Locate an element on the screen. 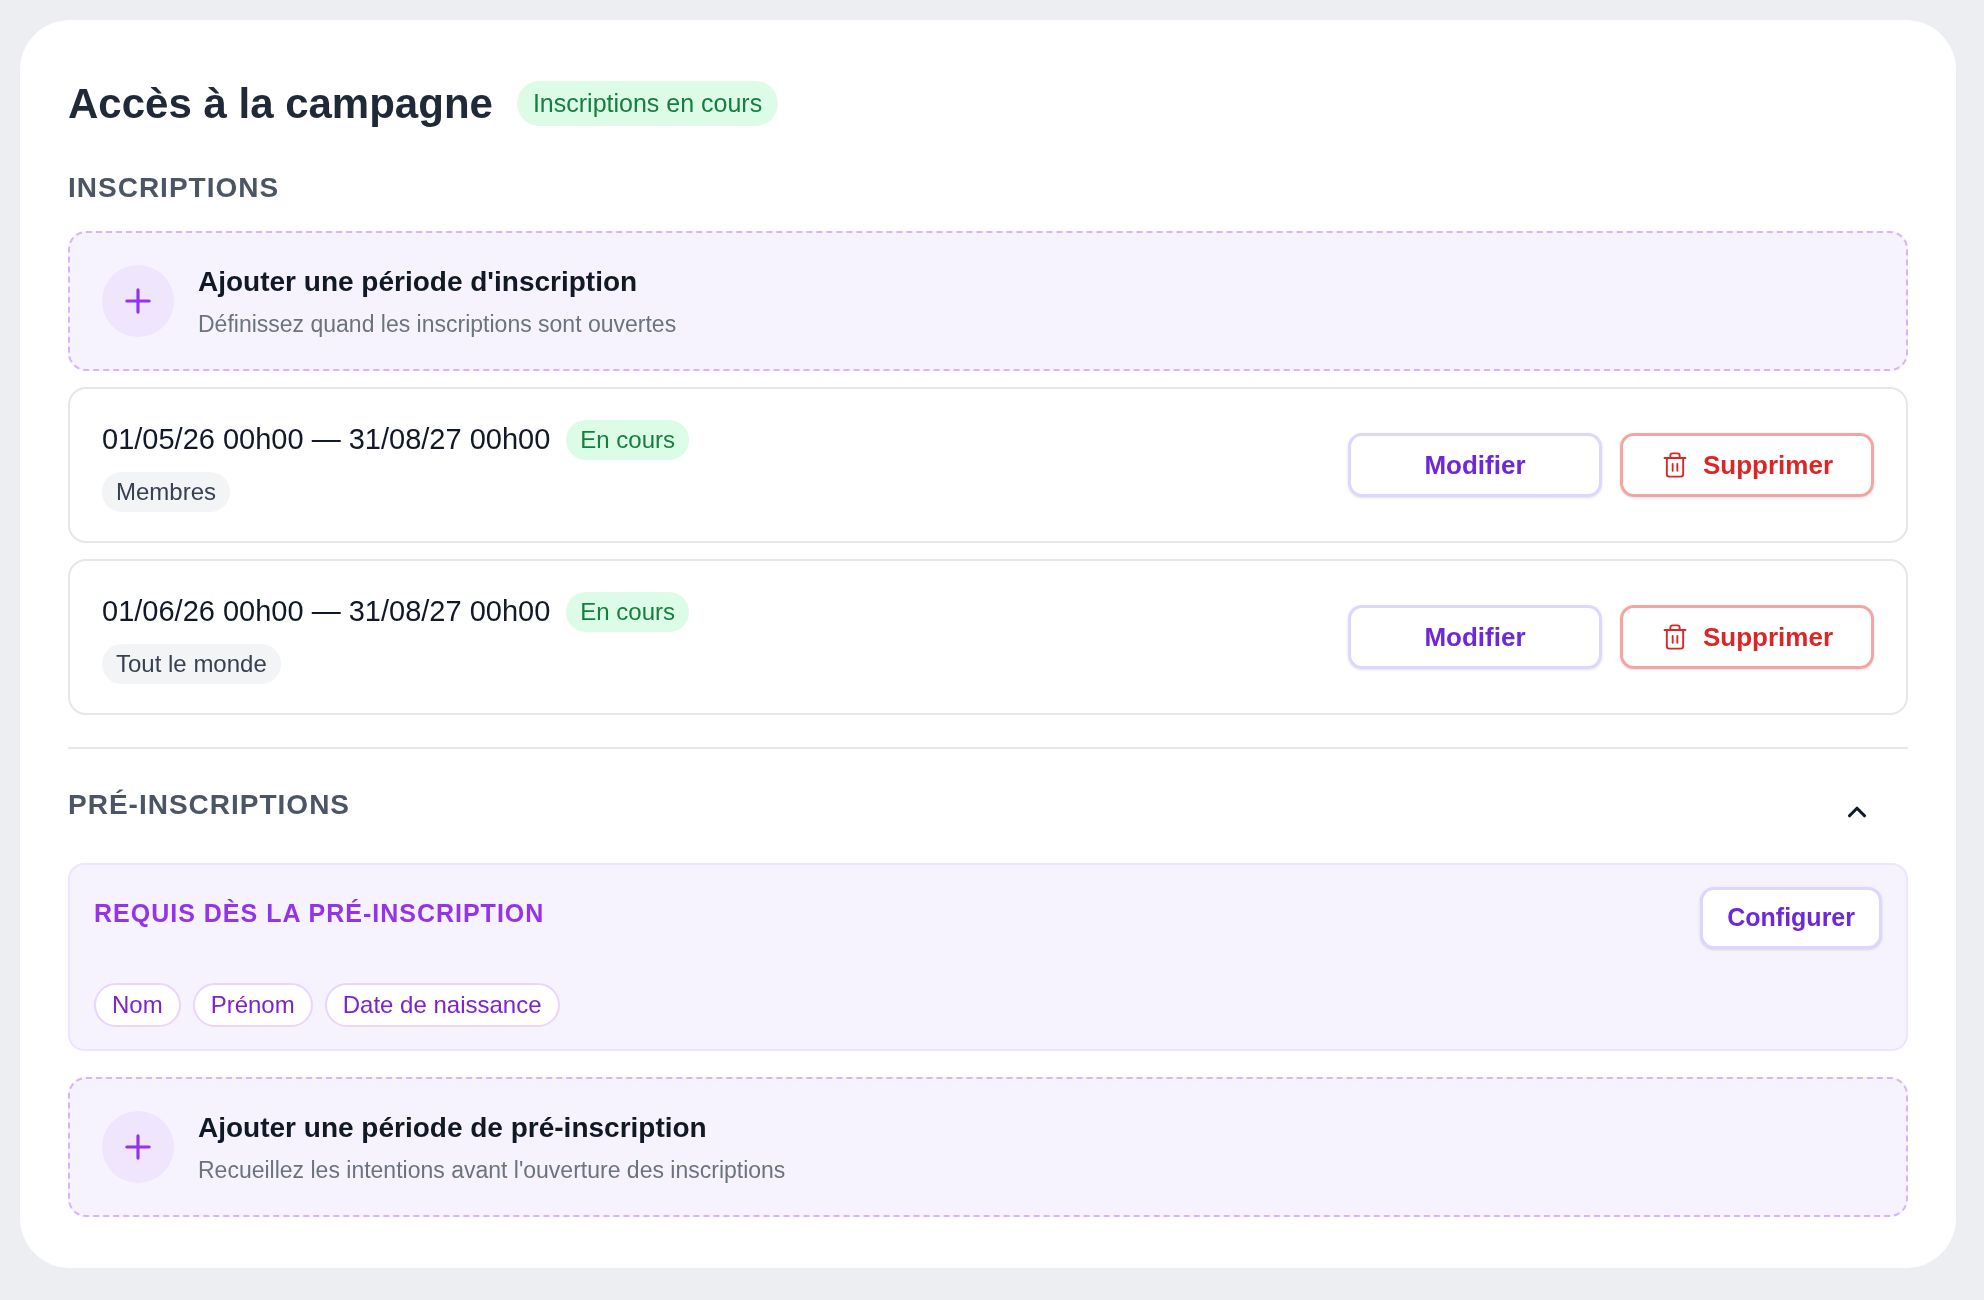  section-heading: PRÉ-INSCRIPTIONS is located at coordinates (209, 805).